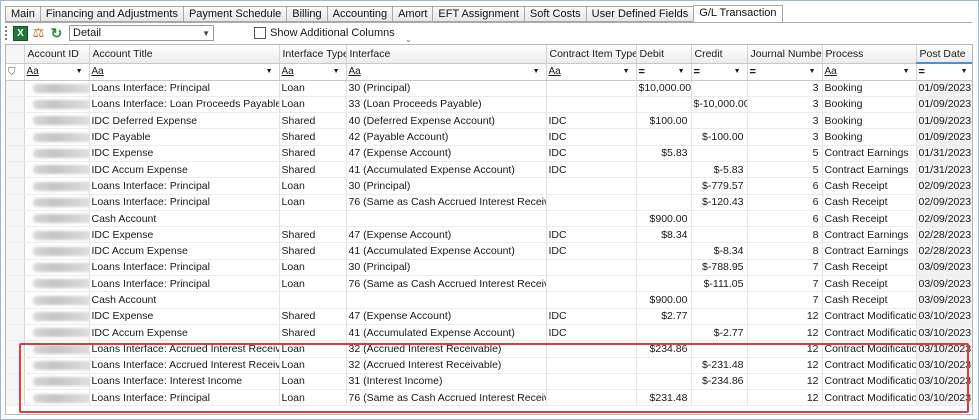  Describe the element at coordinates (591, 54) in the screenshot. I see `col-header-contract-item-type: Contract Item Type` at that location.